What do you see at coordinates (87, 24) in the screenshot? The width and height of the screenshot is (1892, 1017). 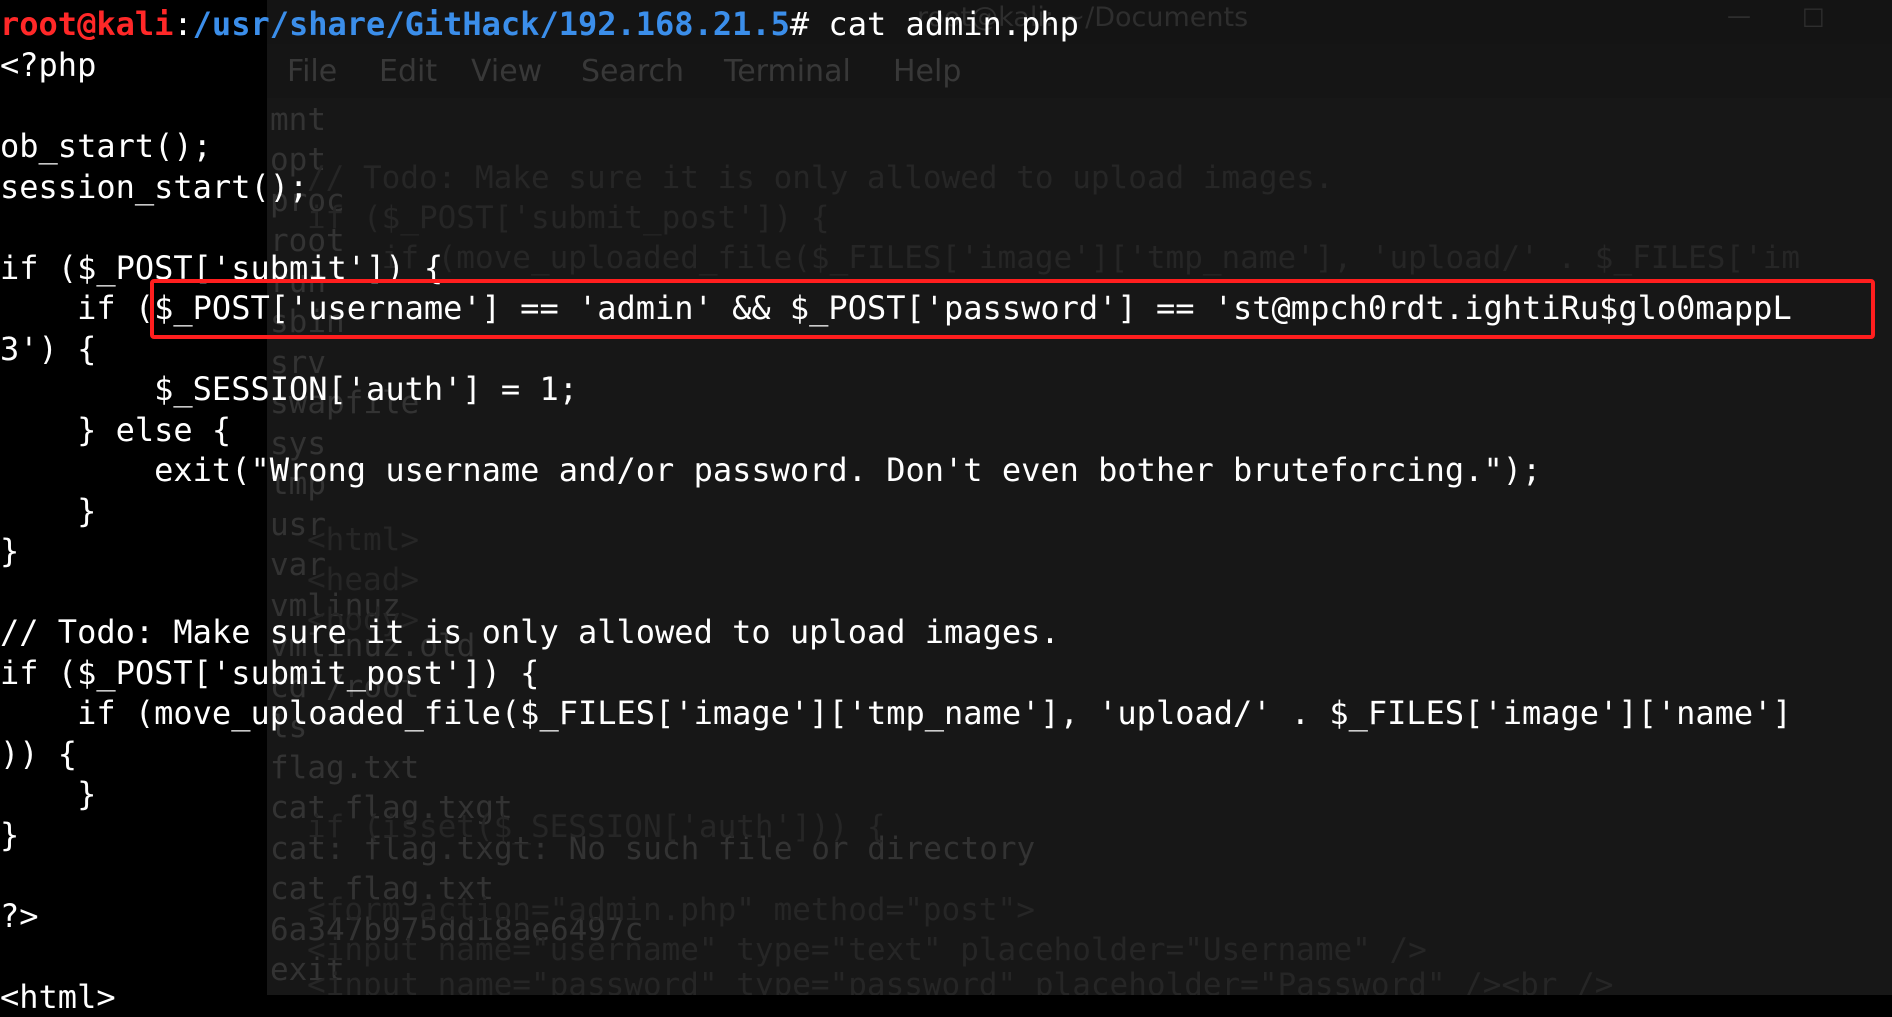 I see `prompt-user: root@kali` at bounding box center [87, 24].